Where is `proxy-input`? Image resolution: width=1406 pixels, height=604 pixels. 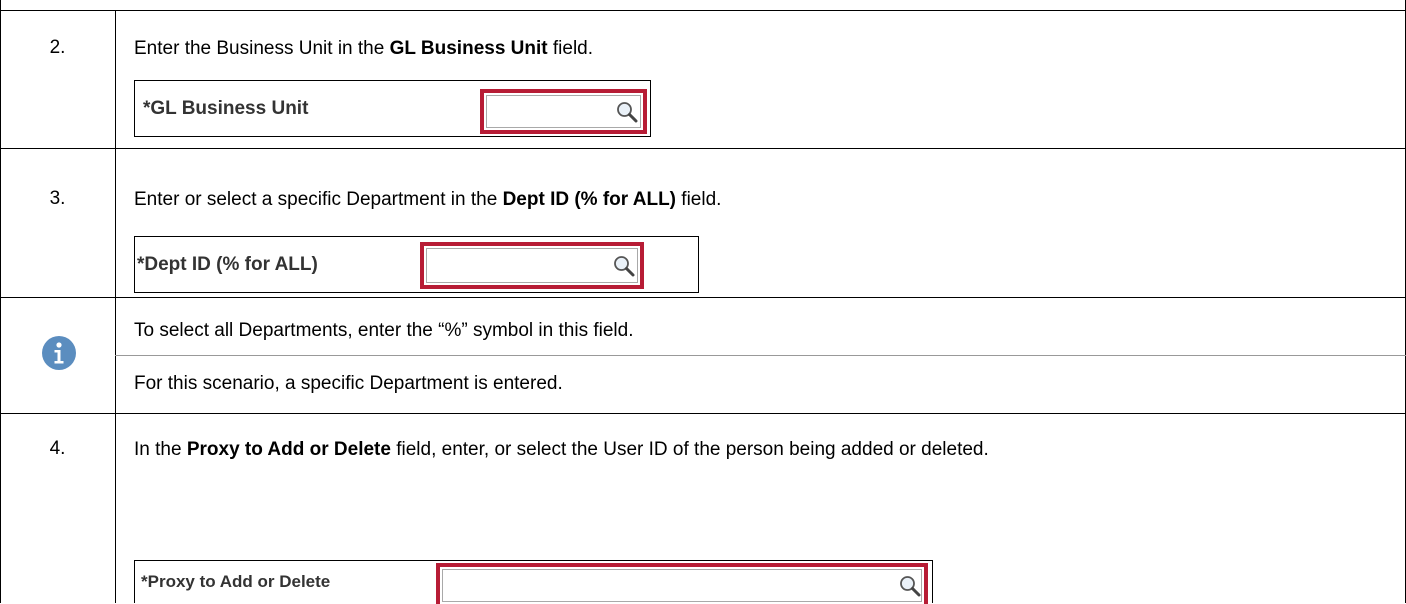 proxy-input is located at coordinates (682, 583).